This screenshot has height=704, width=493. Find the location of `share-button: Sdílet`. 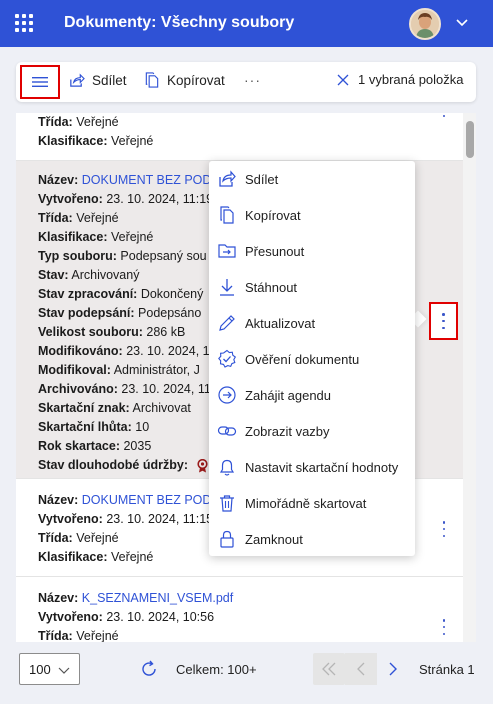

share-button: Sdílet is located at coordinates (97, 80).